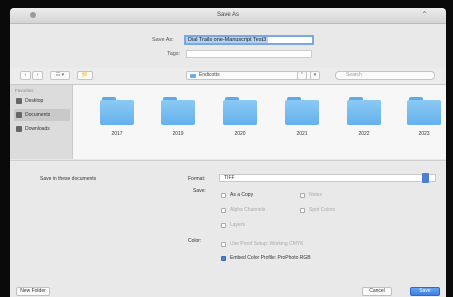  I want to click on folder-item: 2017, so click(119, 117).